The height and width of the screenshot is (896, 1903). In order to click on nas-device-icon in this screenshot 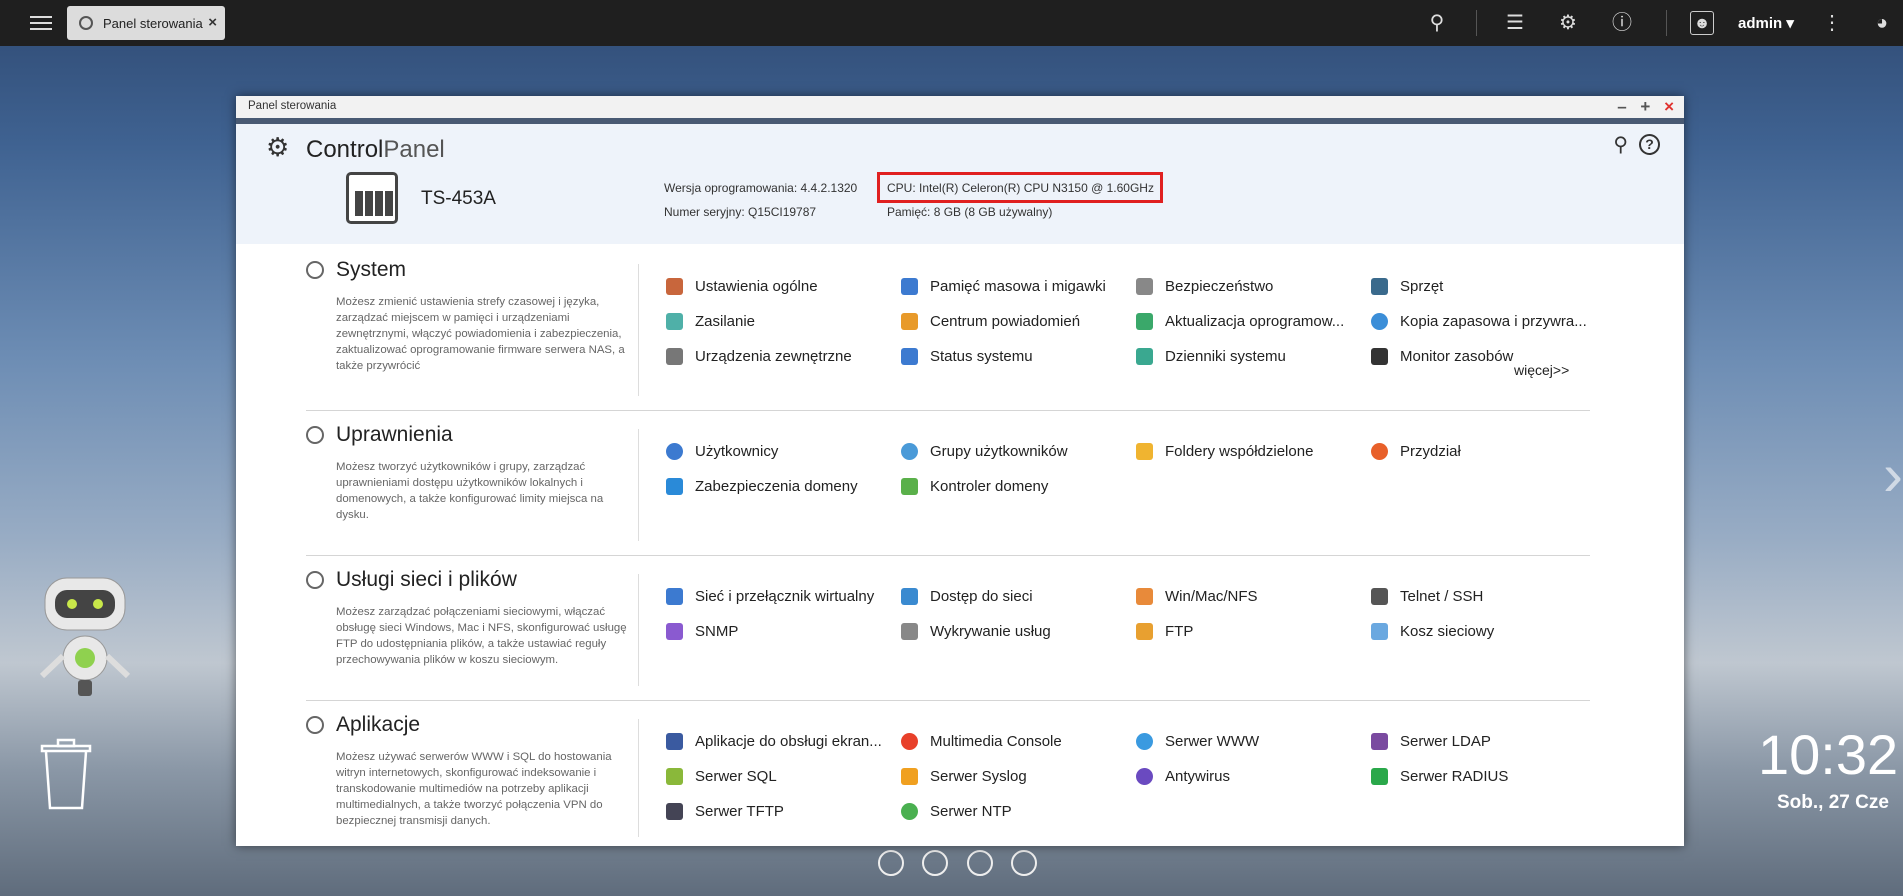, I will do `click(372, 198)`.